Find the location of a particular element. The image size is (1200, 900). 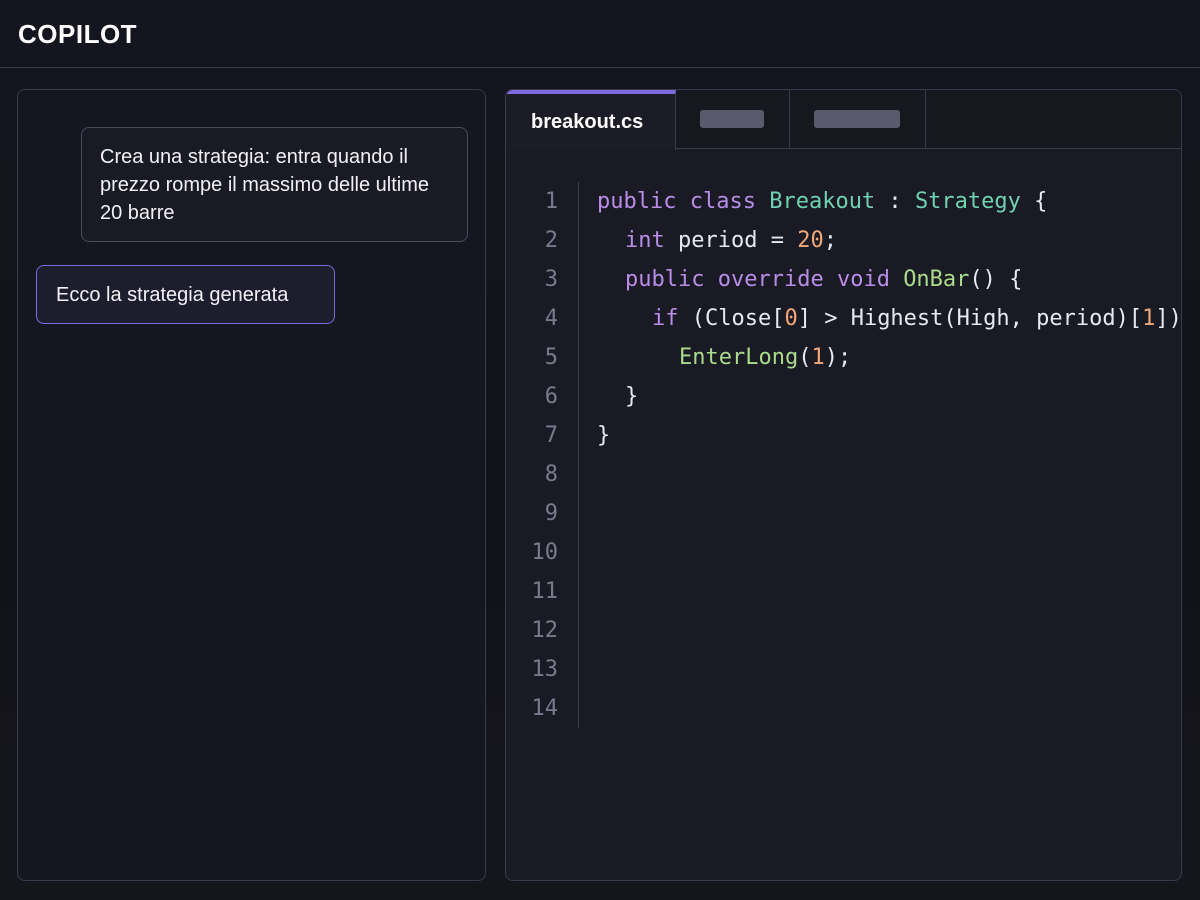

code-token-keyword: if is located at coordinates (665, 318).